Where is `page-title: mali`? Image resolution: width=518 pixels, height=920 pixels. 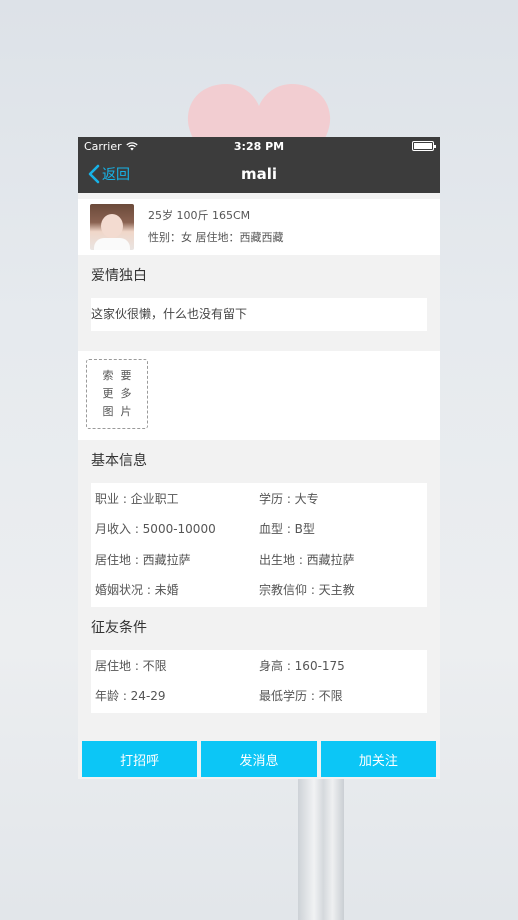 page-title: mali is located at coordinates (259, 174).